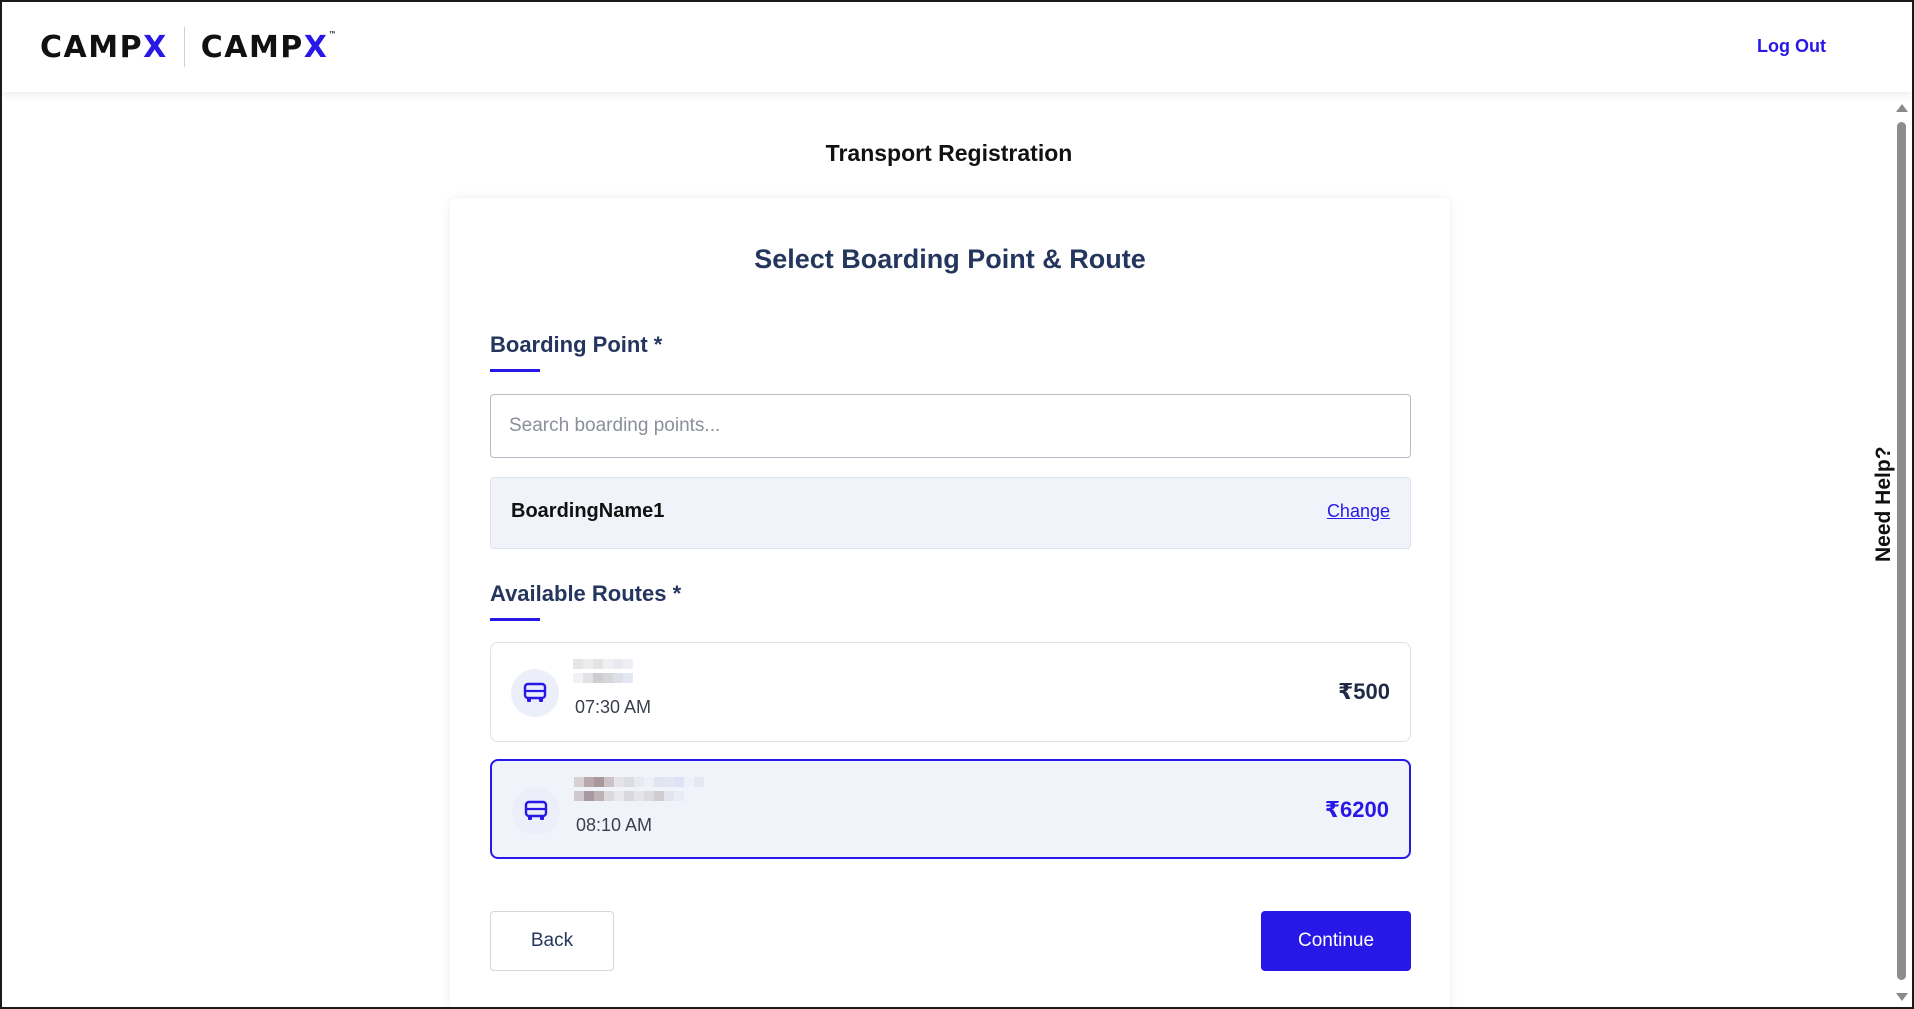 The image size is (1914, 1009). What do you see at coordinates (576, 344) in the screenshot?
I see `boarding-point-label: Boarding Point *` at bounding box center [576, 344].